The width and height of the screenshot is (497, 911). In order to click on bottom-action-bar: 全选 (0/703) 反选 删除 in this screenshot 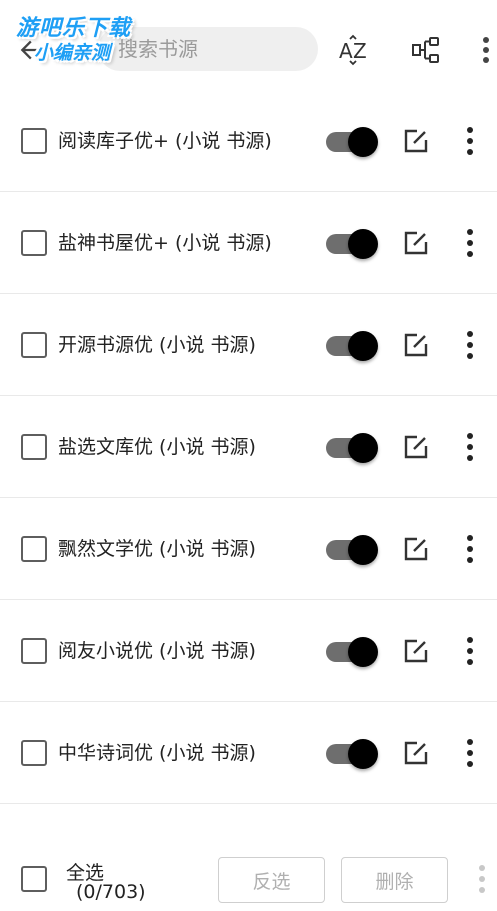, I will do `click(248, 875)`.